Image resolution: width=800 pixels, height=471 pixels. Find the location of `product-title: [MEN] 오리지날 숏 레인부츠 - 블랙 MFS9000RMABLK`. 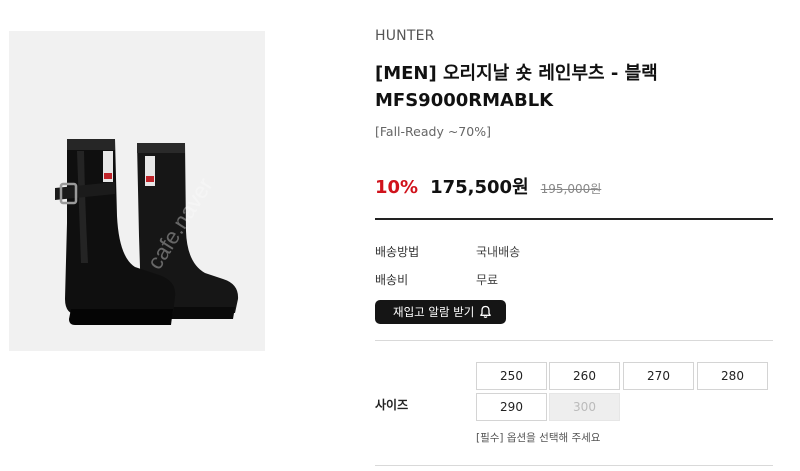

product-title: [MEN] 오리지날 숏 레인부츠 - 블랙 MFS9000RMABLK is located at coordinates (575, 87).